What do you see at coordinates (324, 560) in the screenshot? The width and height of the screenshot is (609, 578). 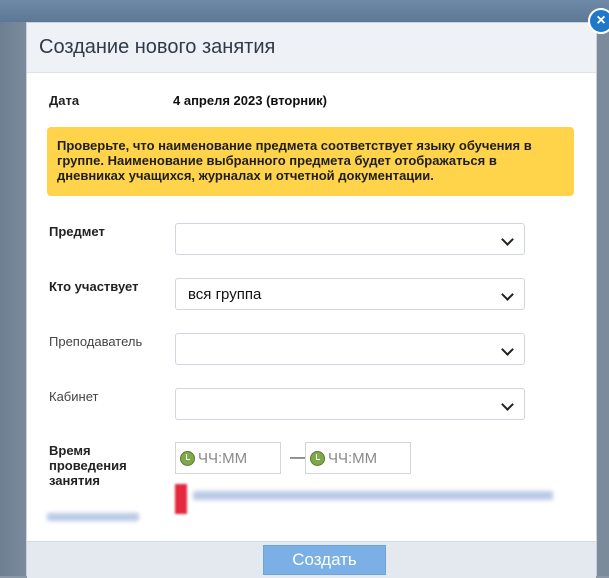 I see `create-button: Создать` at bounding box center [324, 560].